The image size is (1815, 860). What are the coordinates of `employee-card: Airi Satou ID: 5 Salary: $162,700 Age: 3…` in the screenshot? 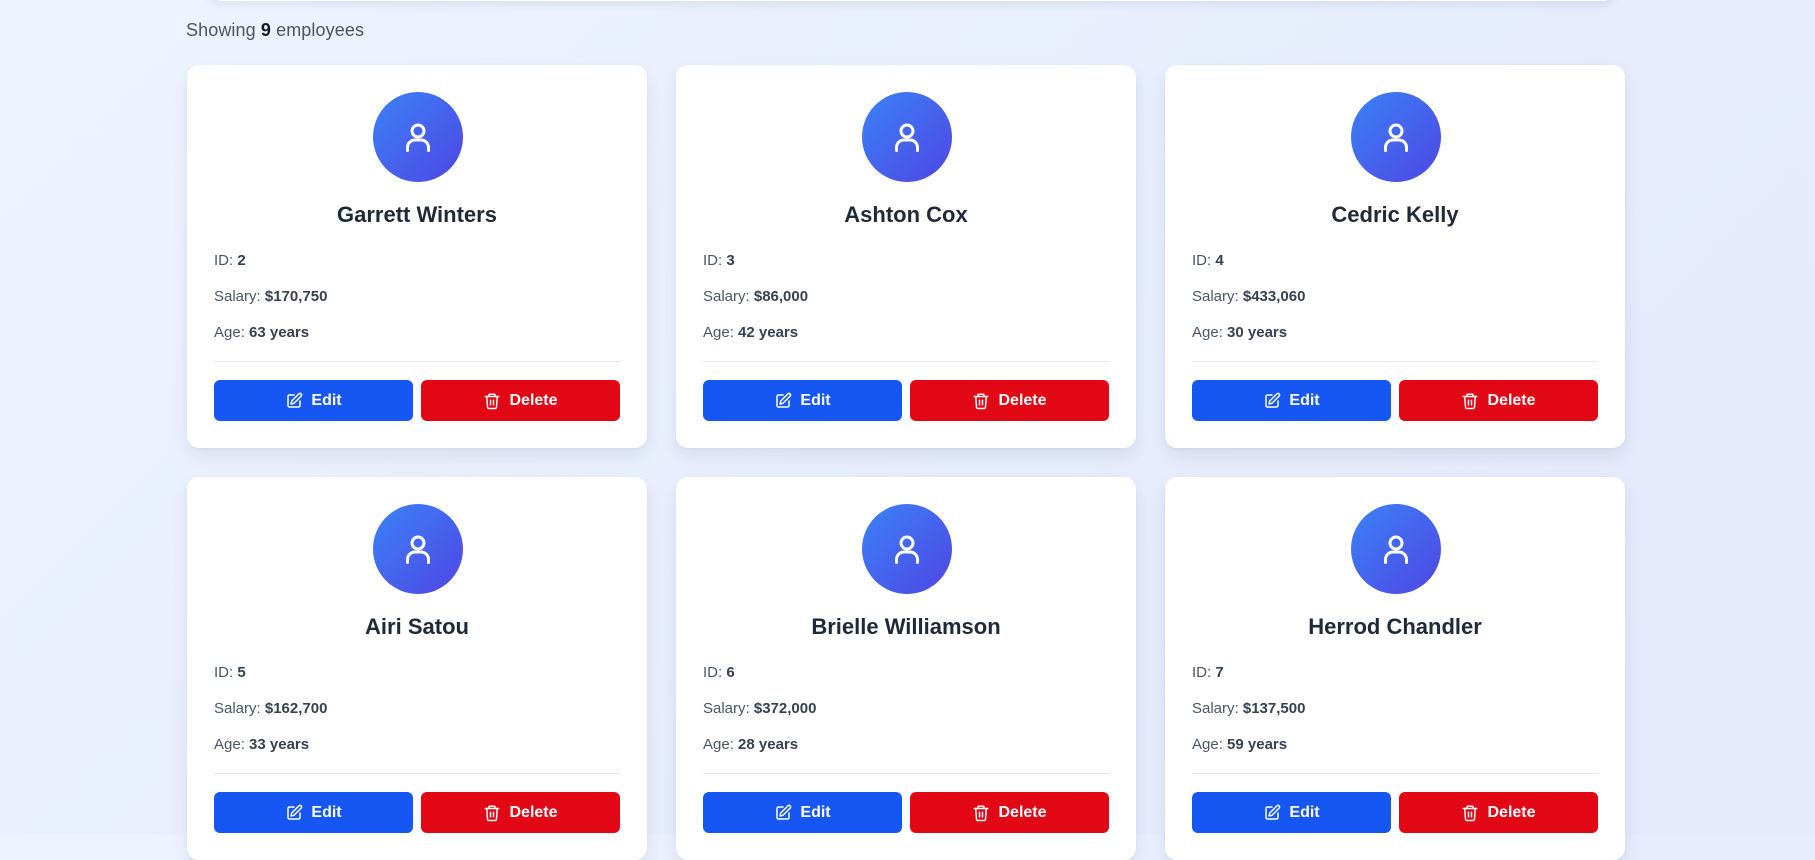 It's located at (417, 668).